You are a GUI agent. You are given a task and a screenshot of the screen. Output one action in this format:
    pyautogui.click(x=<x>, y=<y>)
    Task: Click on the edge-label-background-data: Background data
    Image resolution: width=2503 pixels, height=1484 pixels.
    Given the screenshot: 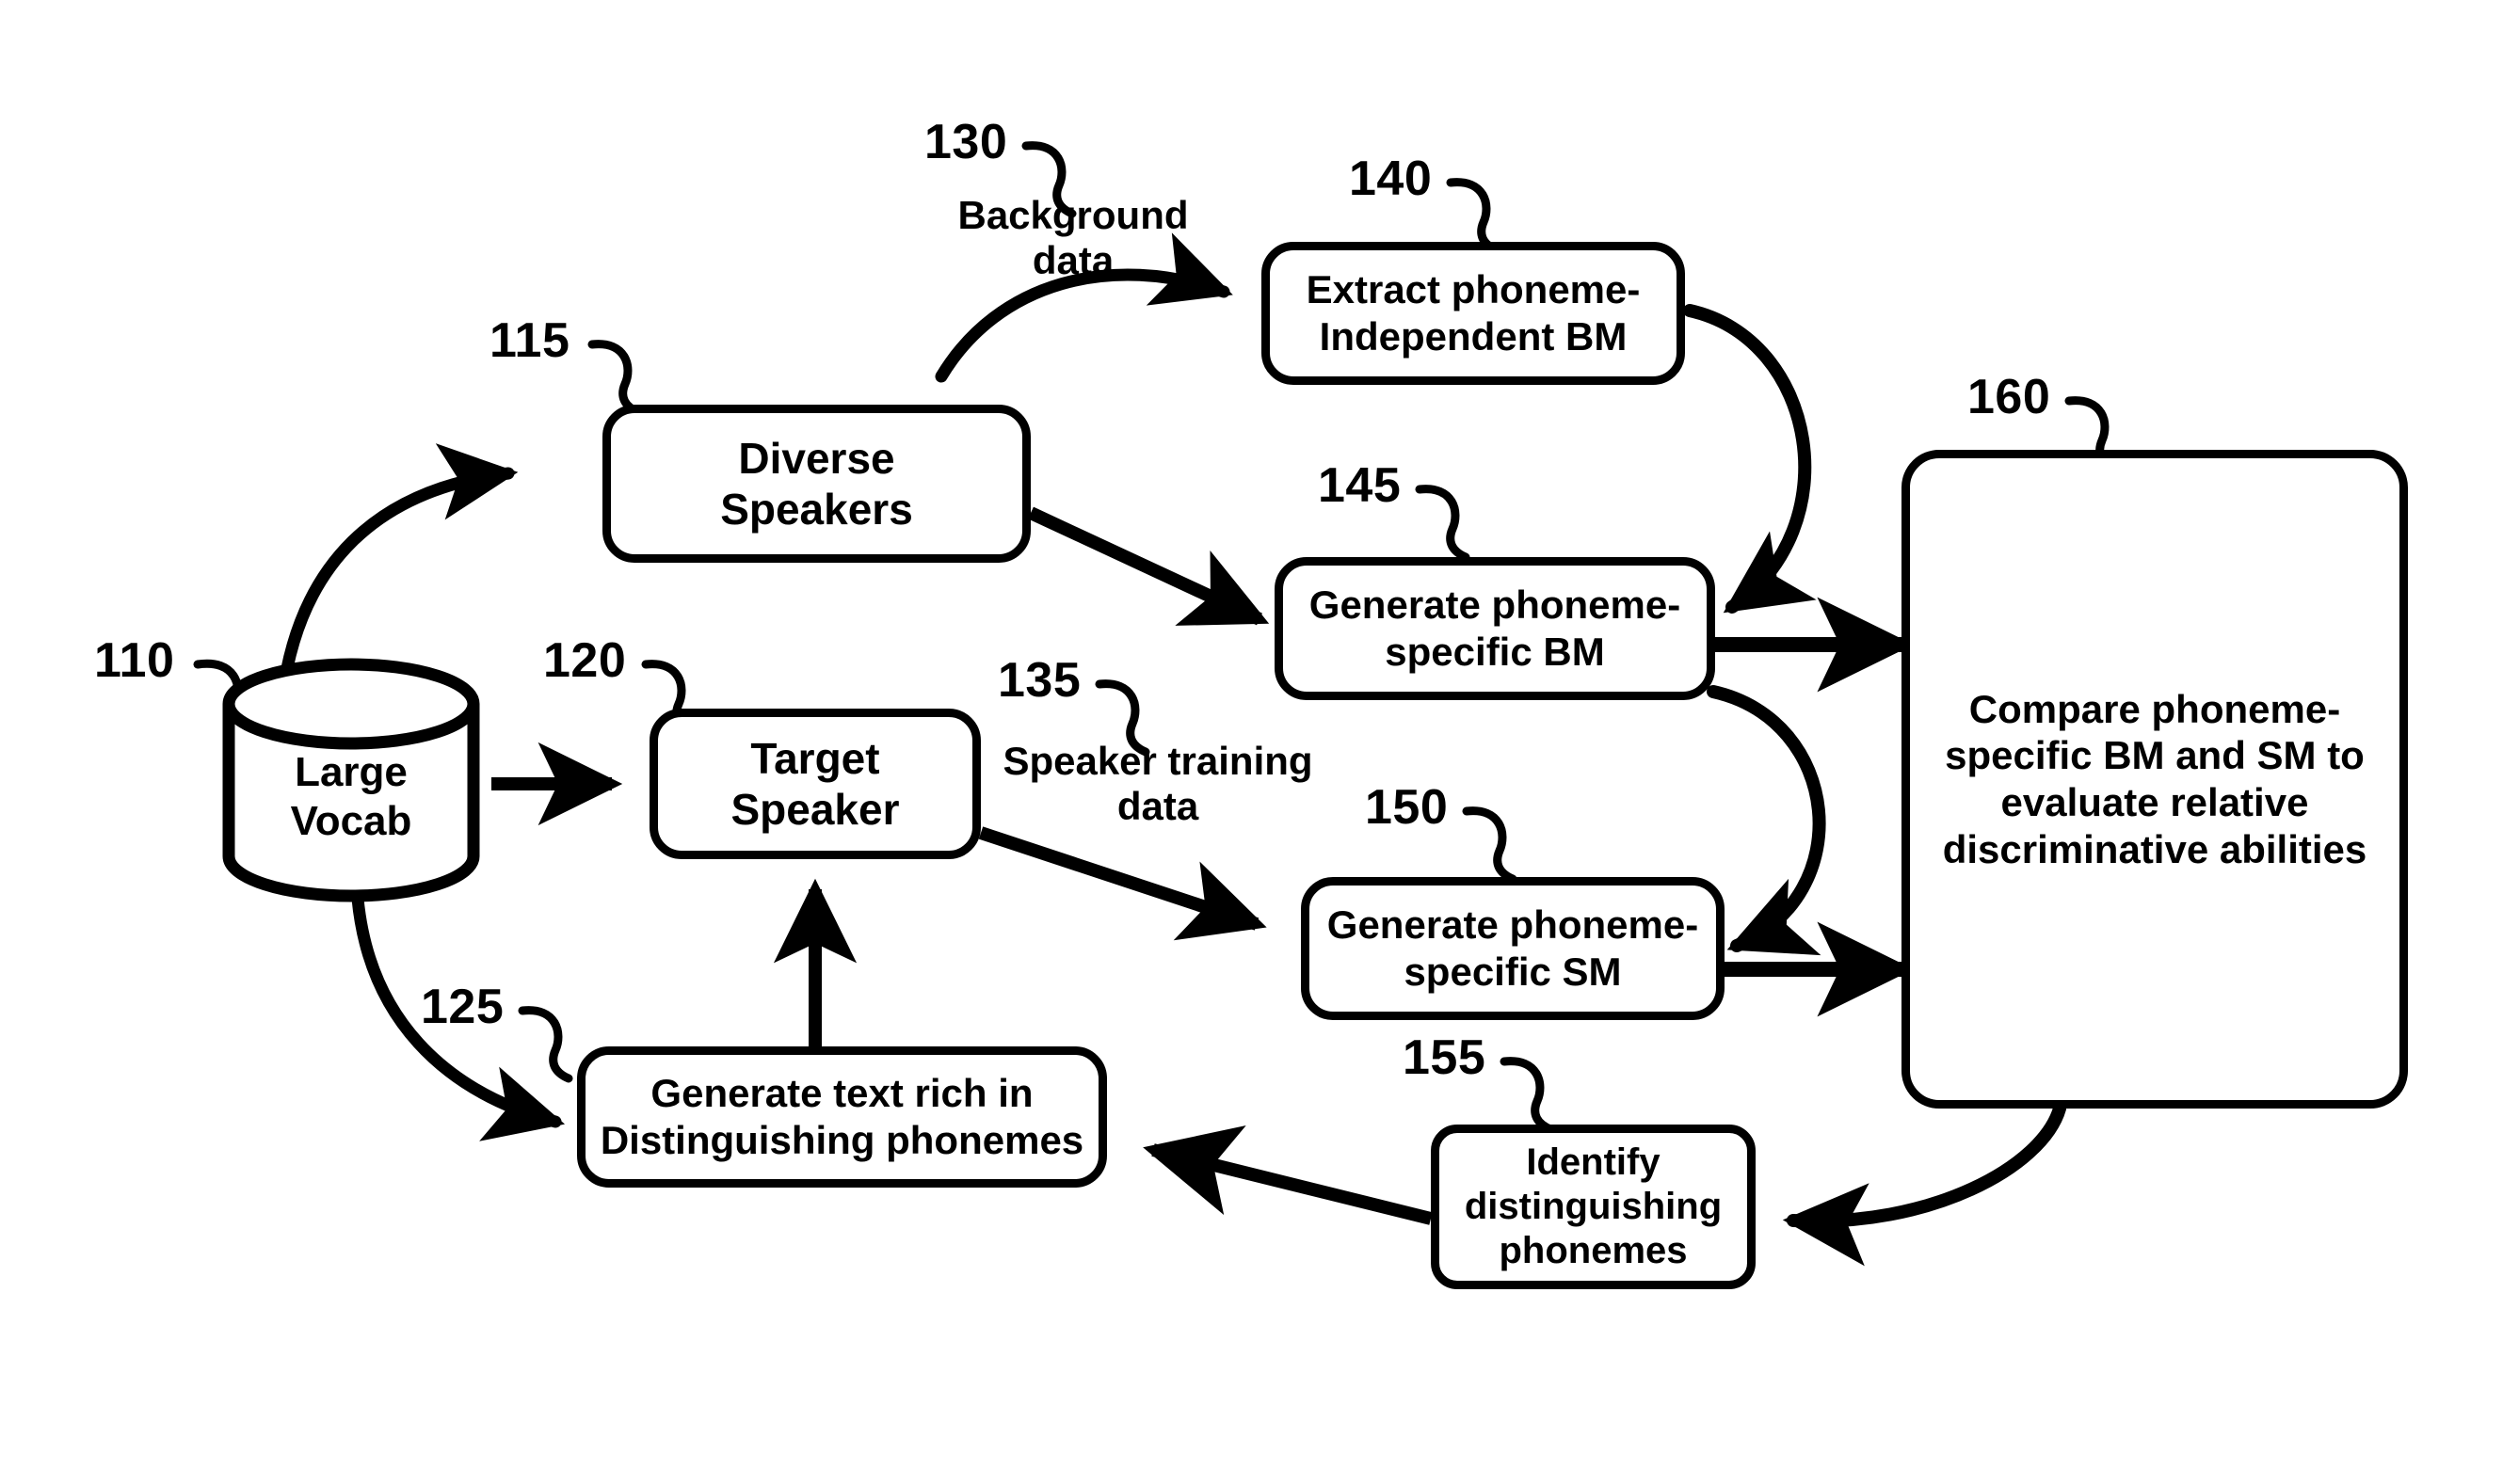 What is the action you would take?
    pyautogui.click(x=1073, y=237)
    